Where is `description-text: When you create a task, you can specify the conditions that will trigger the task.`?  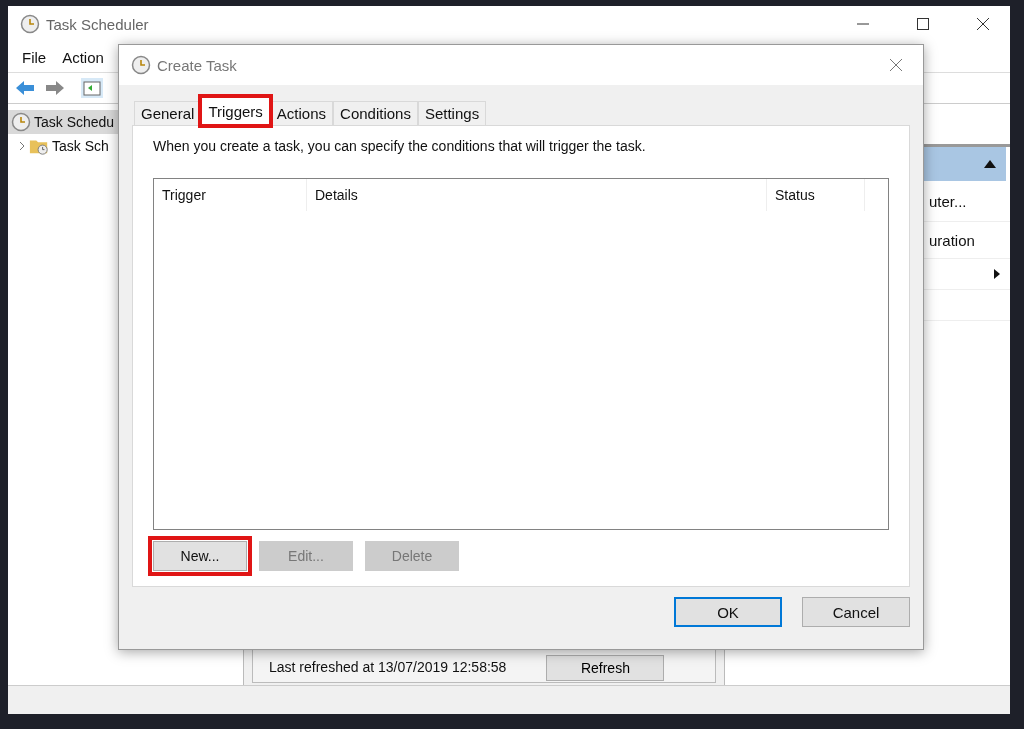
description-text: When you create a task, you can specify the conditions that will trigger the task. is located at coordinates (400, 146).